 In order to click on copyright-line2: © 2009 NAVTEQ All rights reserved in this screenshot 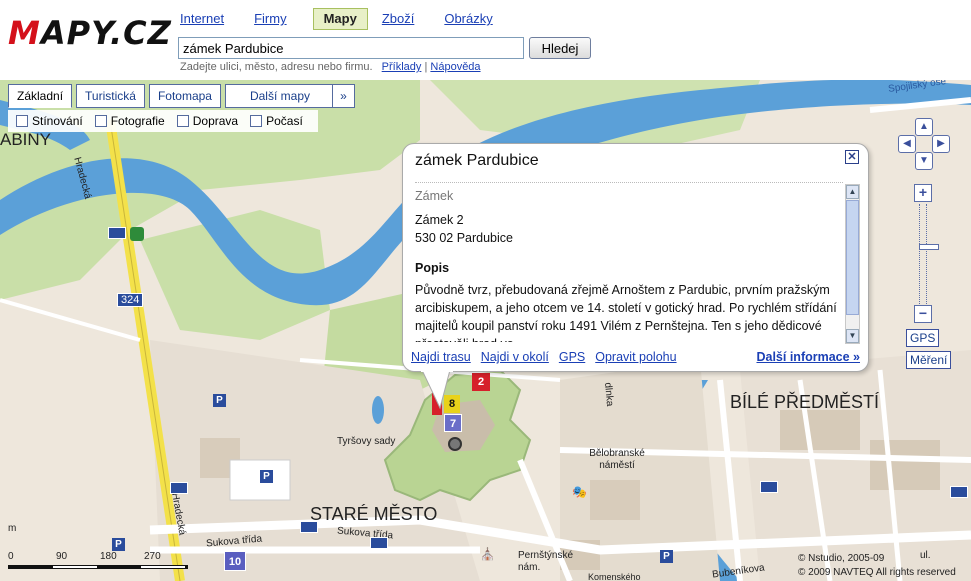, I will do `click(877, 572)`.